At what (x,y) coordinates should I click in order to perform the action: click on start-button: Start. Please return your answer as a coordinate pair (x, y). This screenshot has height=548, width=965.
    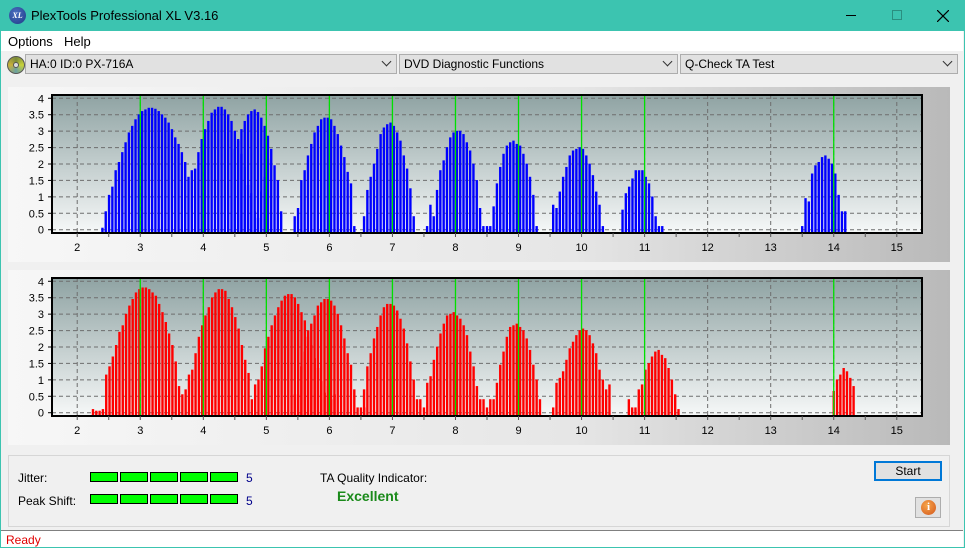
    Looking at the image, I should click on (908, 471).